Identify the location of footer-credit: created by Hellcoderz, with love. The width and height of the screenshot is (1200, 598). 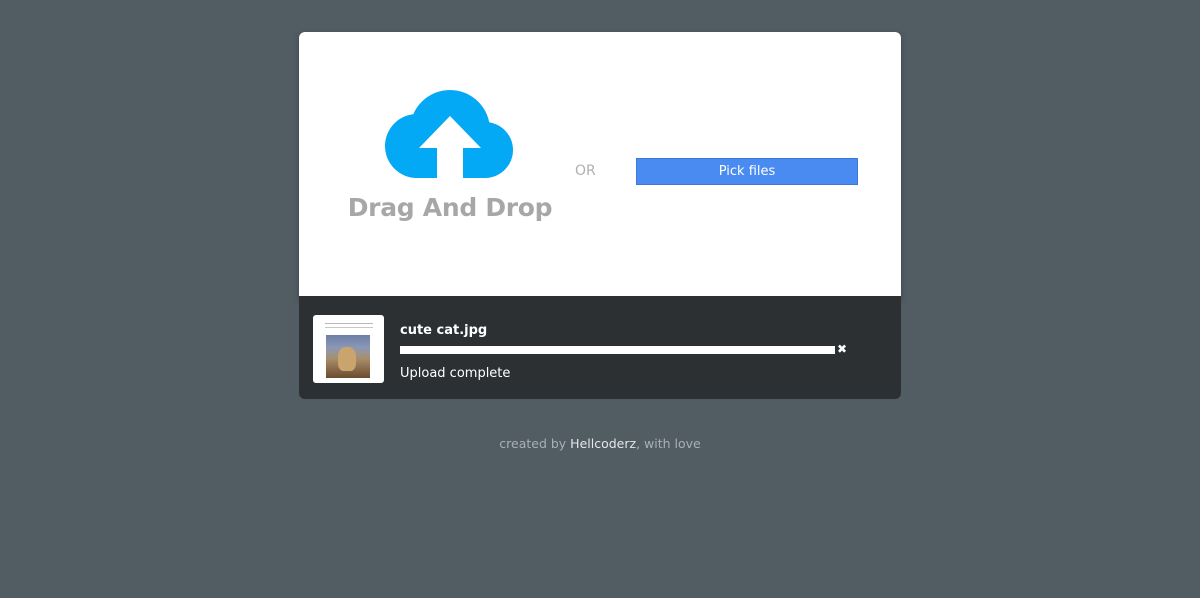
(600, 443).